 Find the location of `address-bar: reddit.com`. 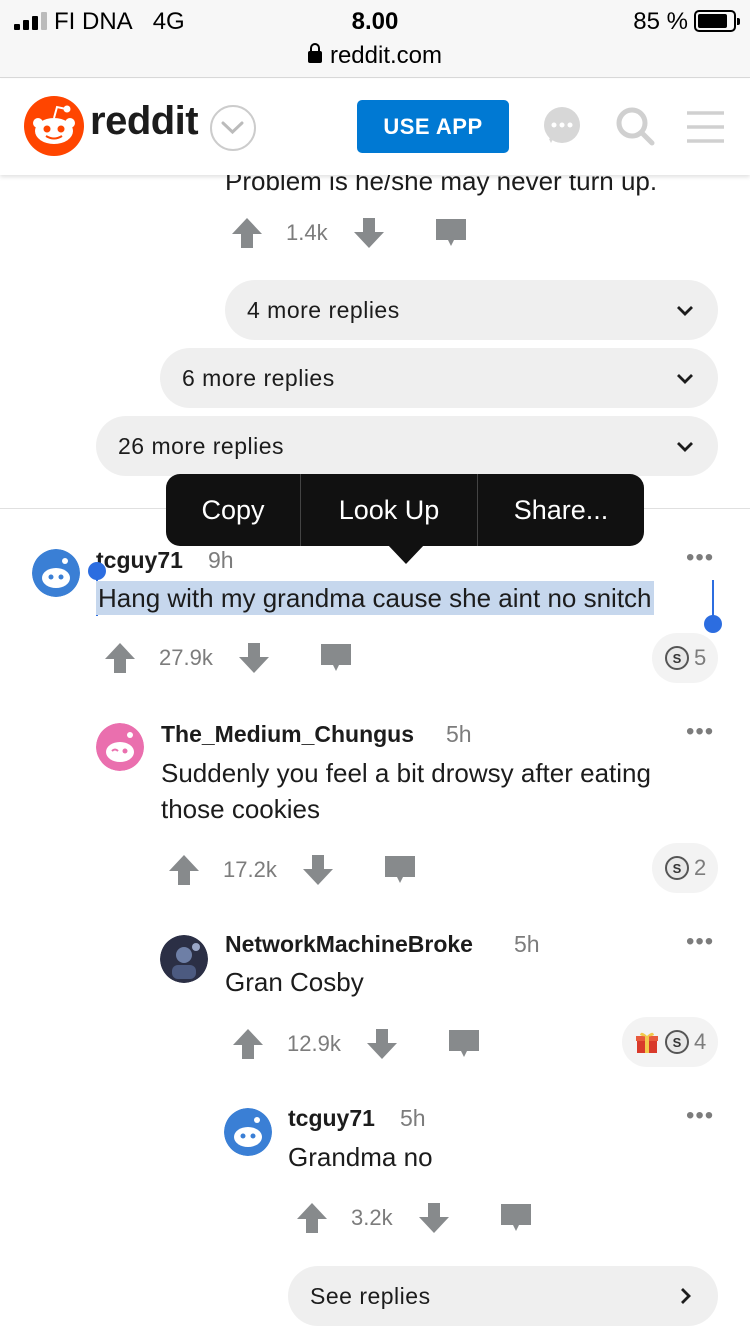

address-bar: reddit.com is located at coordinates (375, 56).